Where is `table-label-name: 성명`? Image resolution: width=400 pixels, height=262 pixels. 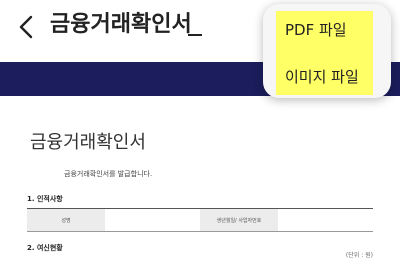
table-label-name: 성명 is located at coordinates (66, 220).